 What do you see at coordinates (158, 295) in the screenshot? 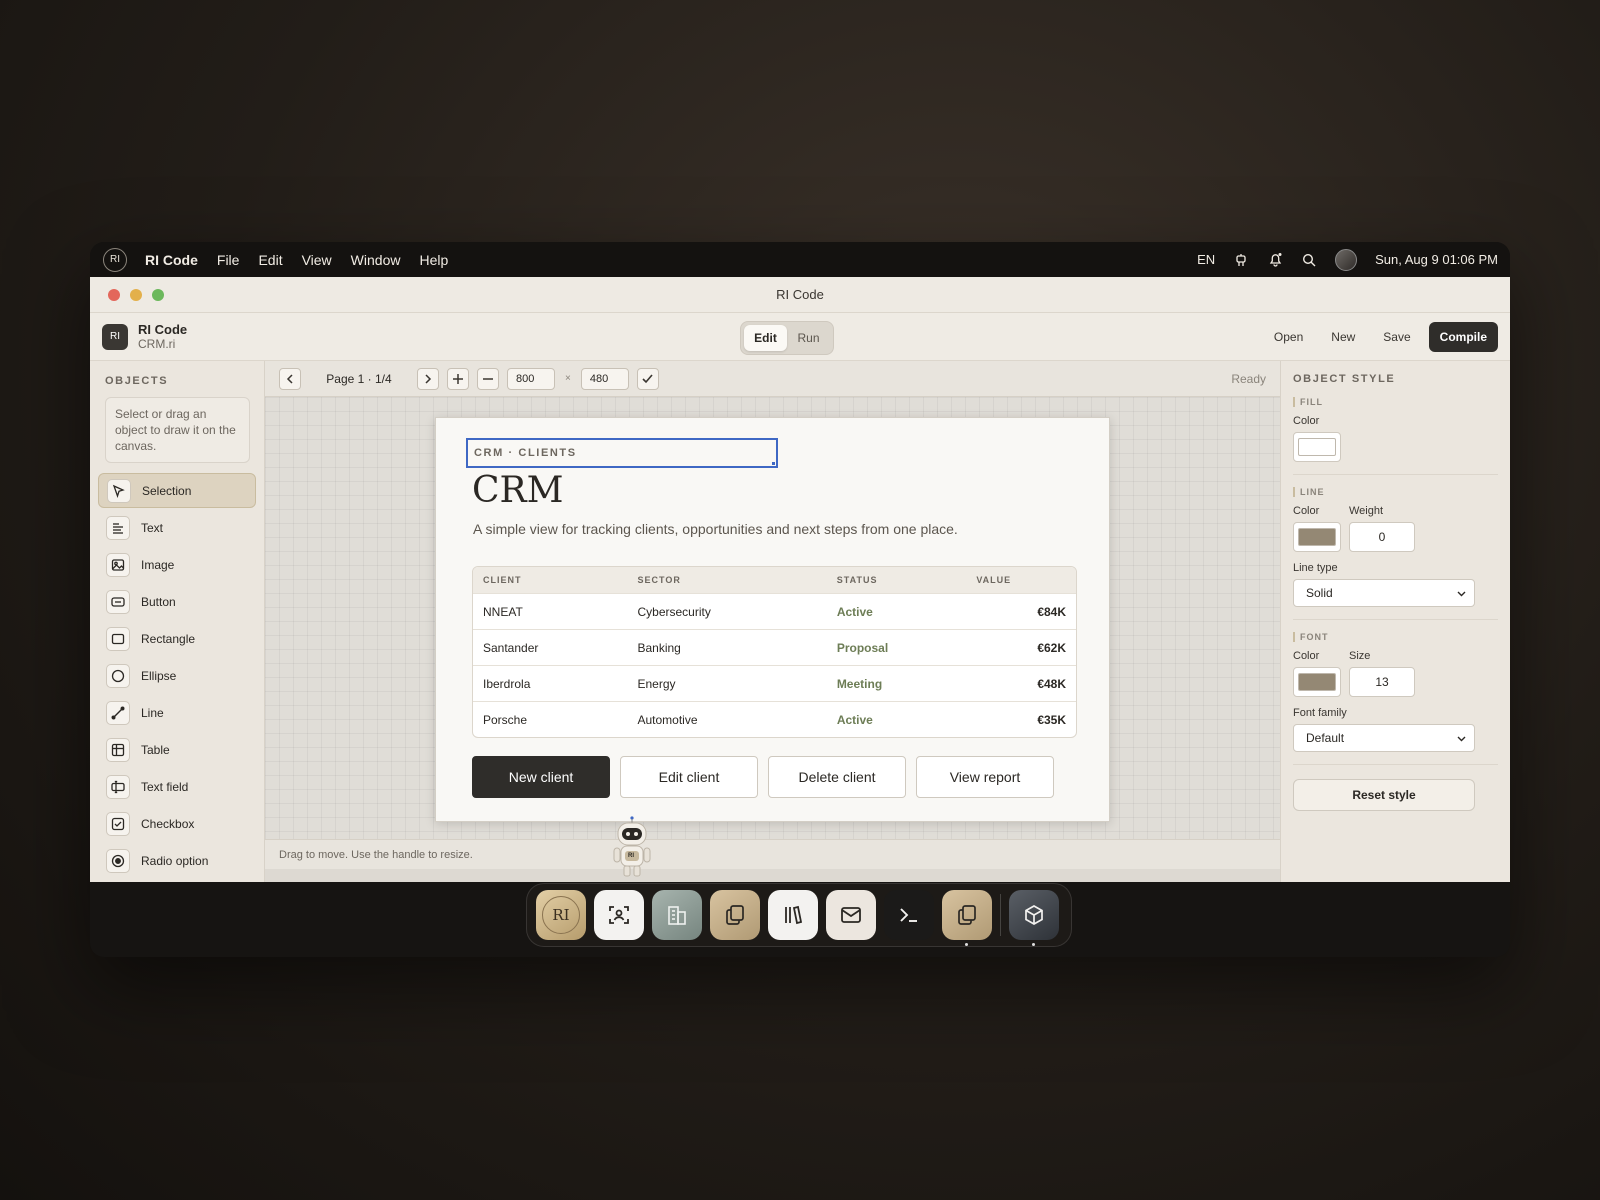
I see `zoom-window-button` at bounding box center [158, 295].